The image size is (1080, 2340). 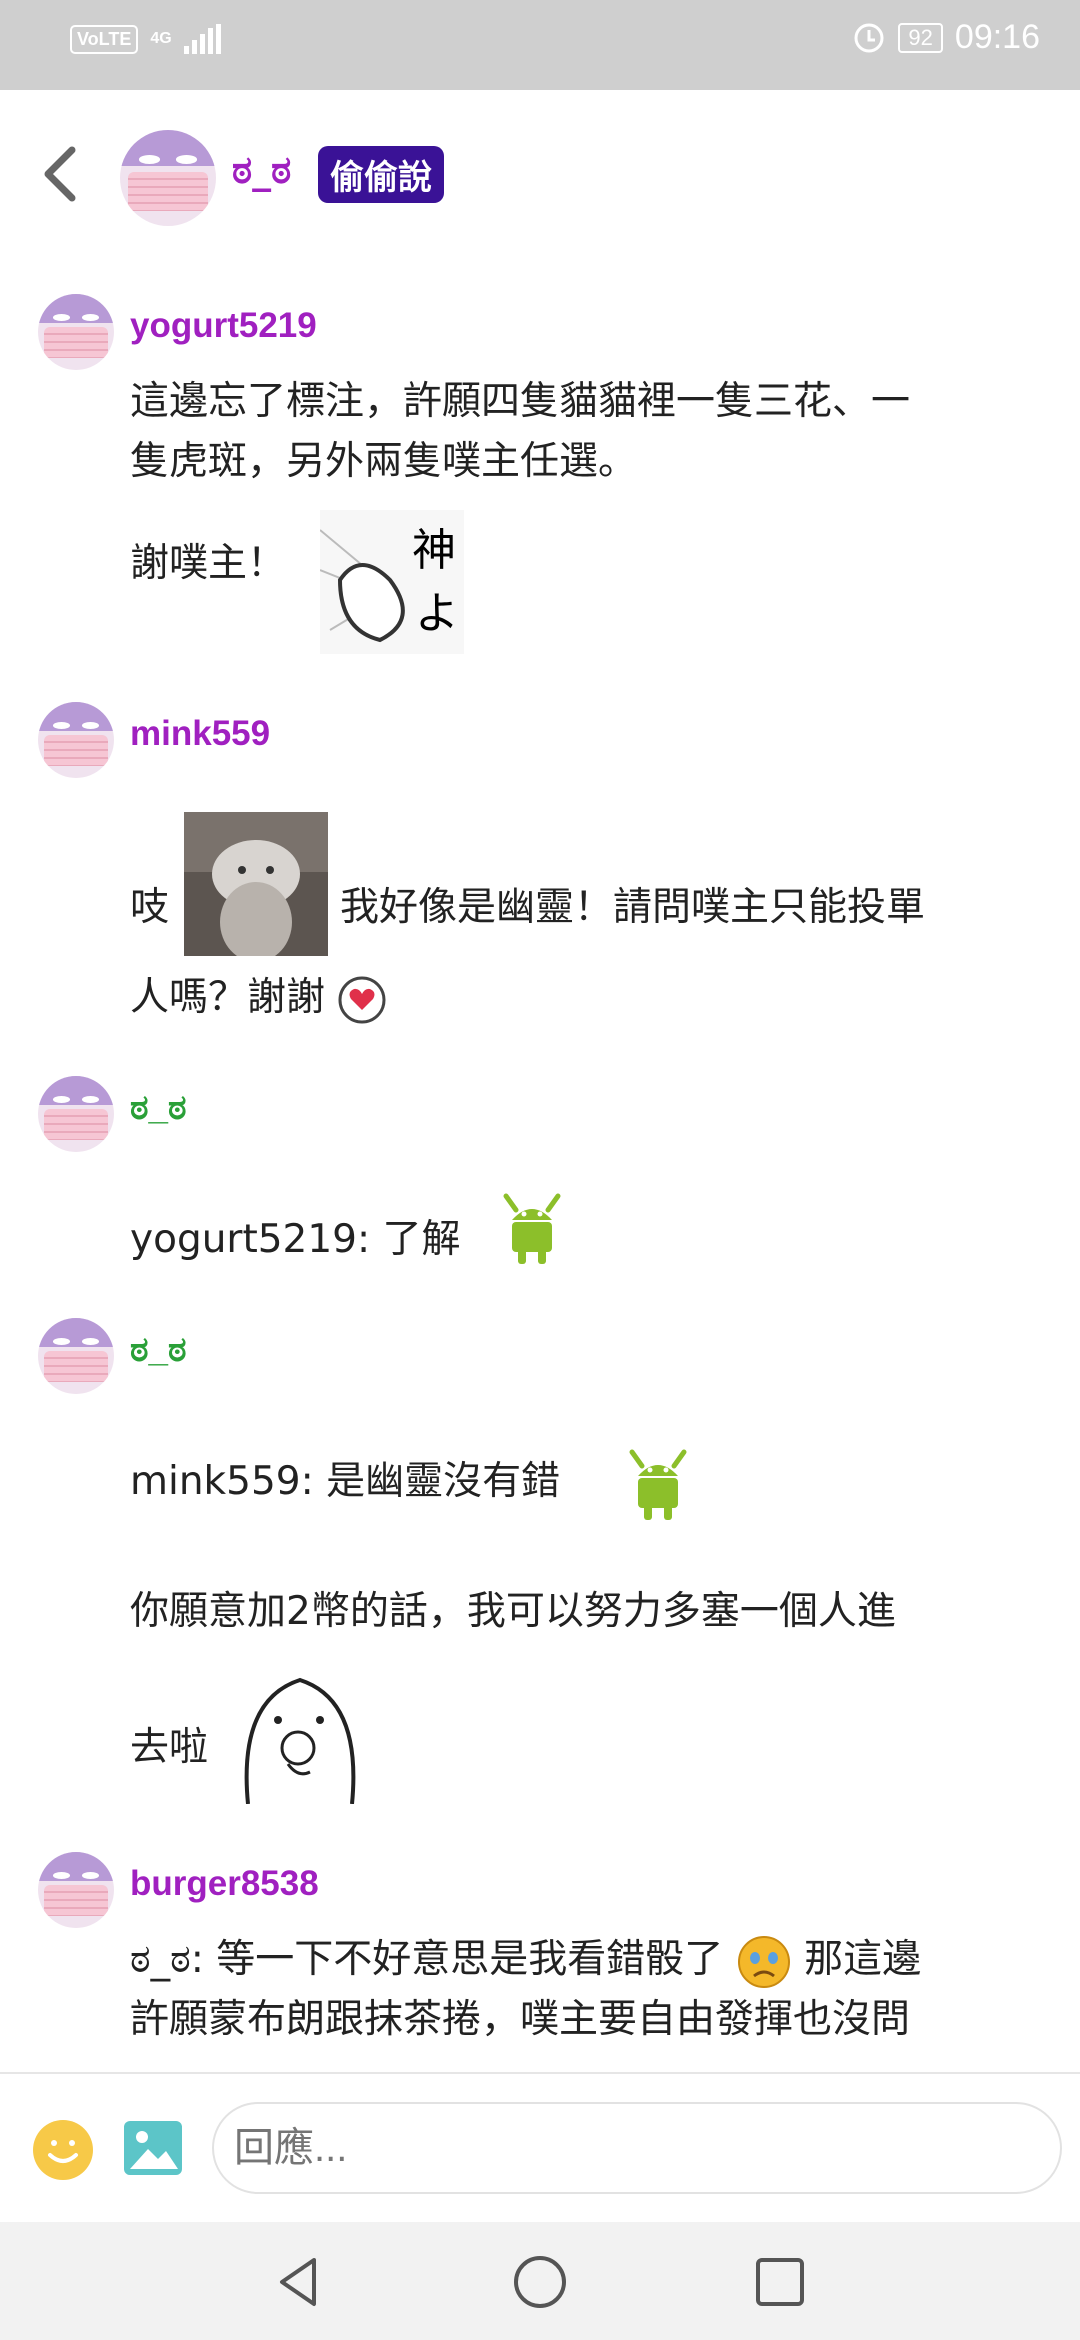 I want to click on reply-input, so click(x=637, y=2148).